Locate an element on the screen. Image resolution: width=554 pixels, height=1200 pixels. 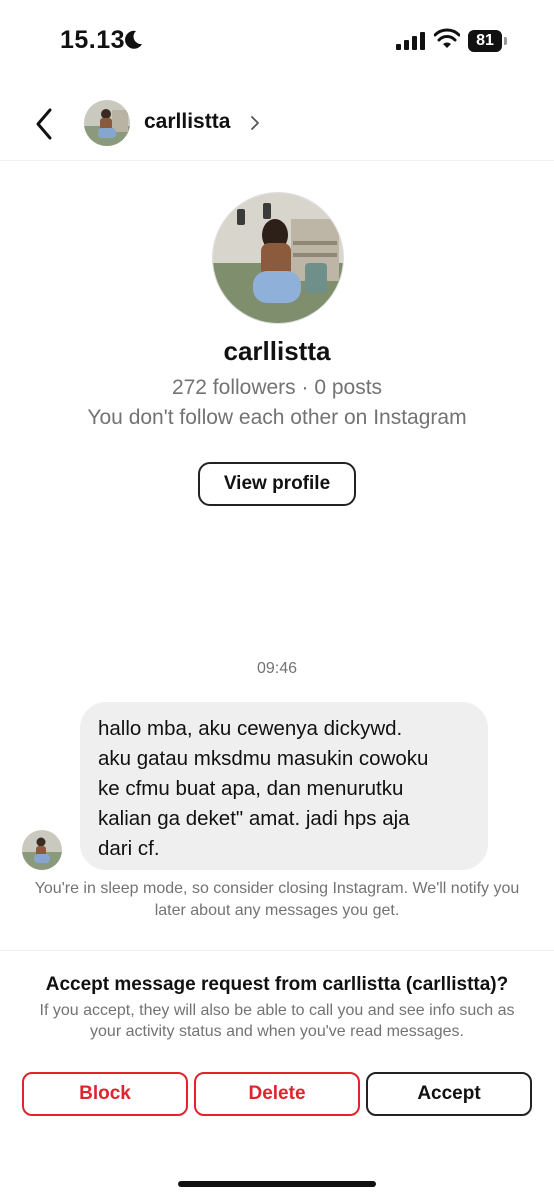
home-indicator is located at coordinates (277, 1184).